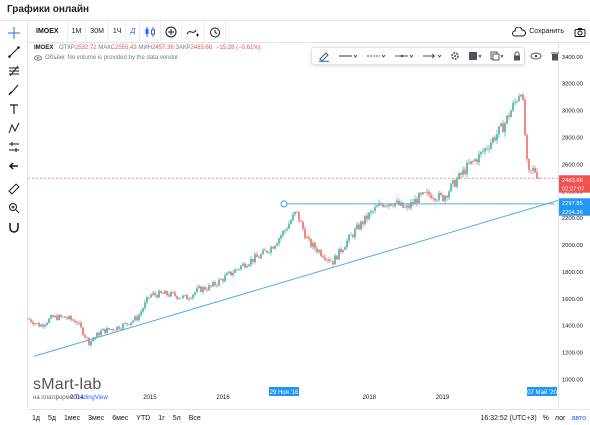  What do you see at coordinates (14, 109) in the screenshot?
I see `text-icon` at bounding box center [14, 109].